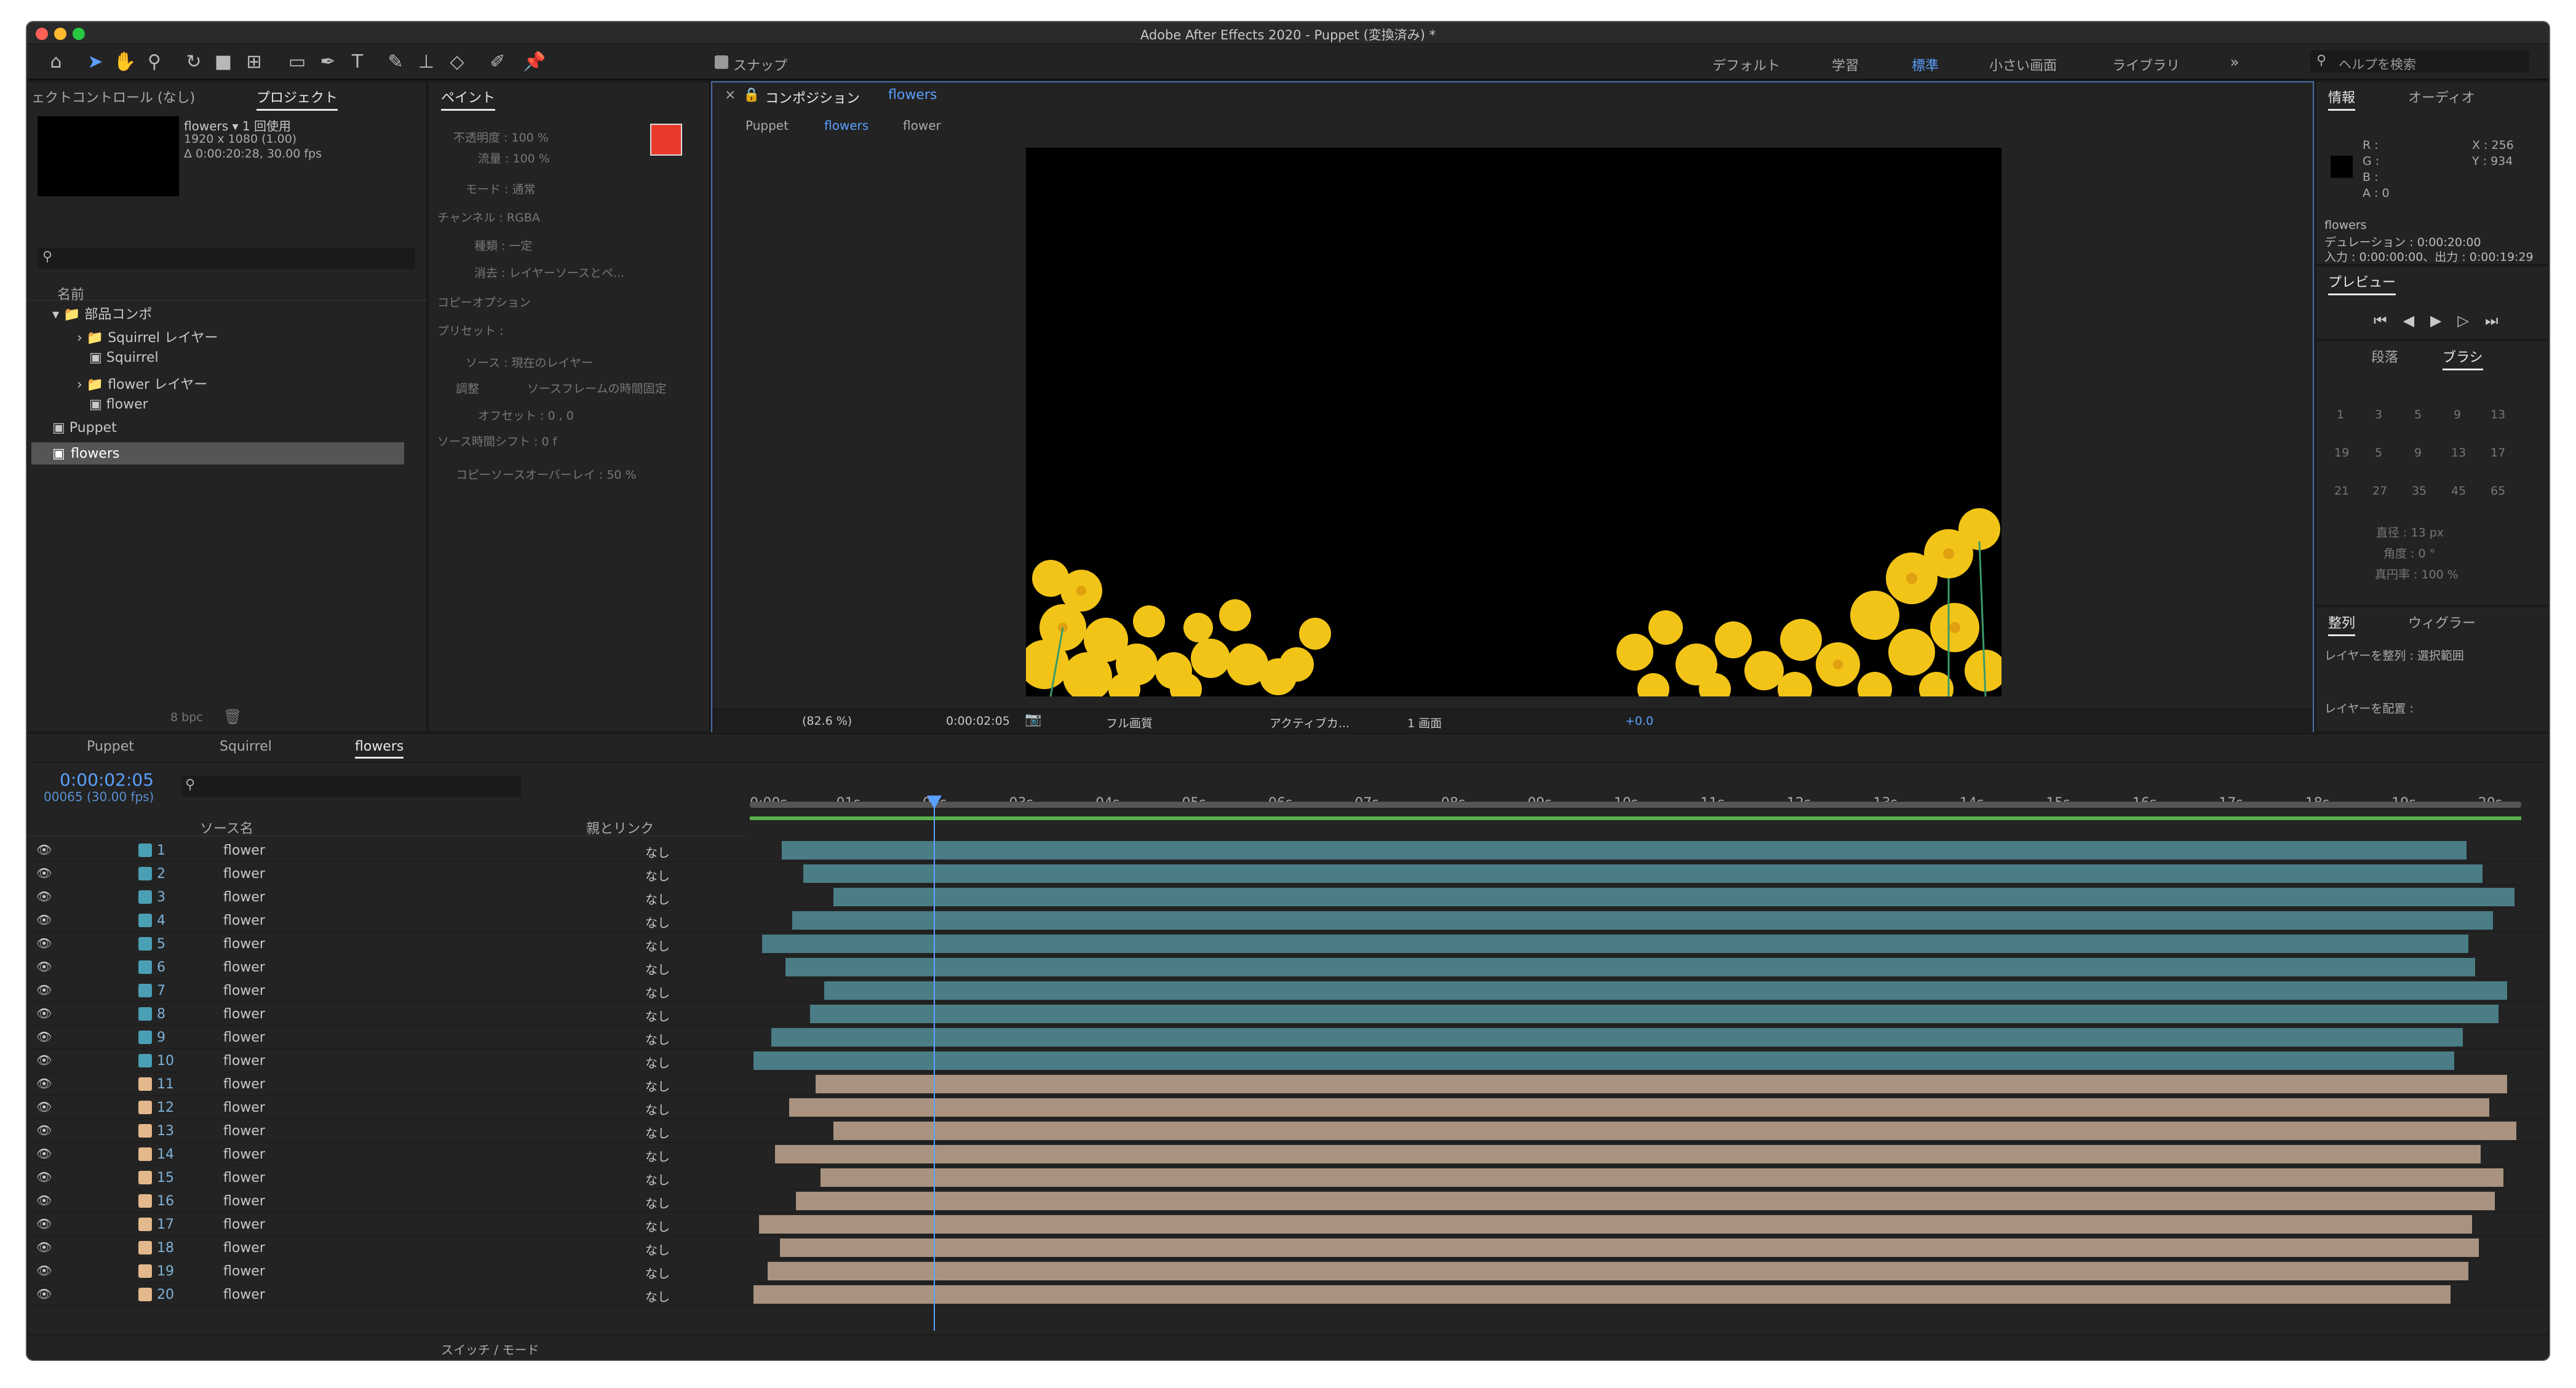  Describe the element at coordinates (596, 388) in the screenshot. I see `clone-lock-source-checkbox: ソースフレームの時間固定` at that location.